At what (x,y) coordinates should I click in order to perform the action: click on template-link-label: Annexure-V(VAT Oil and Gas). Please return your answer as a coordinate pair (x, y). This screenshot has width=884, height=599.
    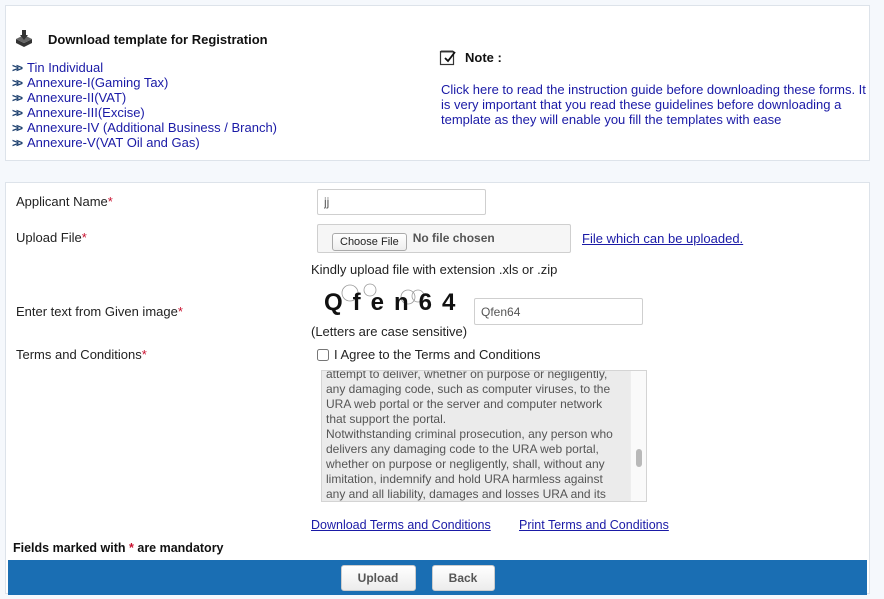
    Looking at the image, I should click on (113, 142).